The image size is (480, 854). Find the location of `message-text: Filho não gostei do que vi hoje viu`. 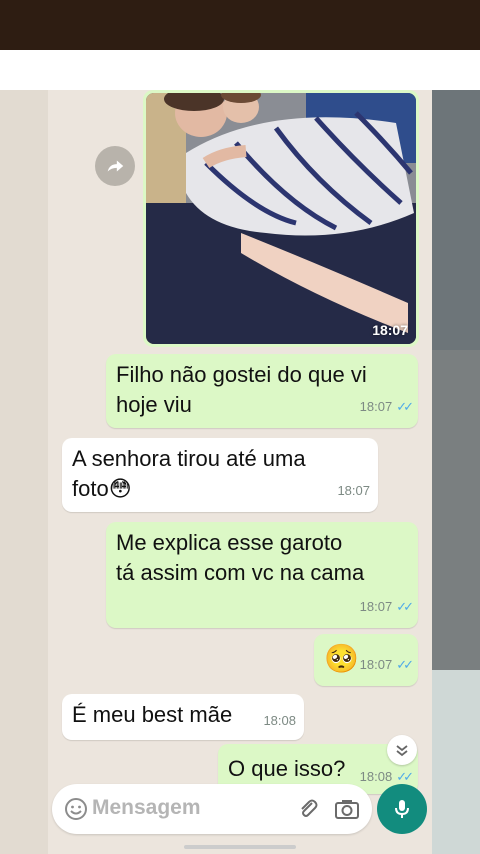

message-text: Filho não gostei do que vi hoje viu is located at coordinates (241, 389).